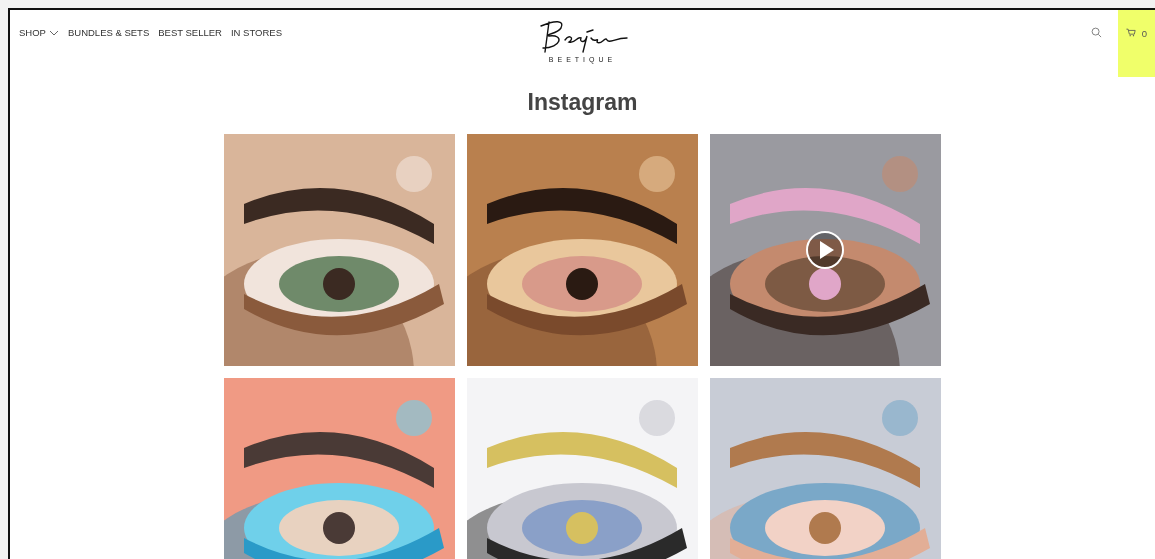 This screenshot has height=559, width=1155. What do you see at coordinates (190, 32) in the screenshot?
I see `nav-link: BEST SELLER` at bounding box center [190, 32].